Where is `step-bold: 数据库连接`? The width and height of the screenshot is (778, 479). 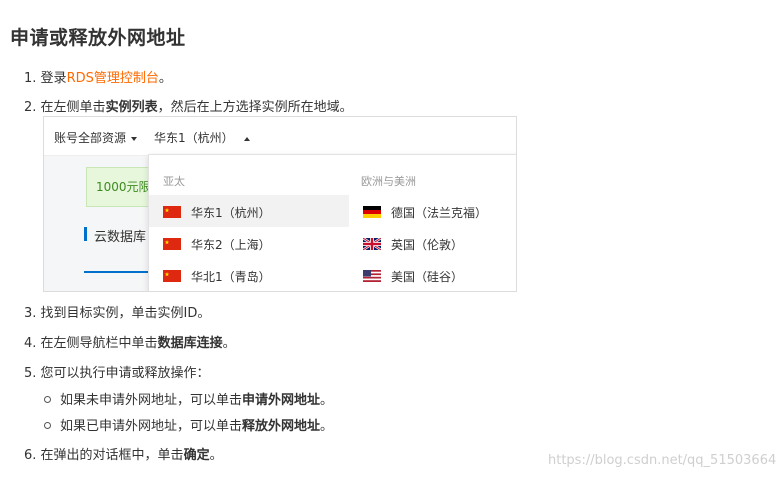
step-bold: 数据库连接 is located at coordinates (190, 343).